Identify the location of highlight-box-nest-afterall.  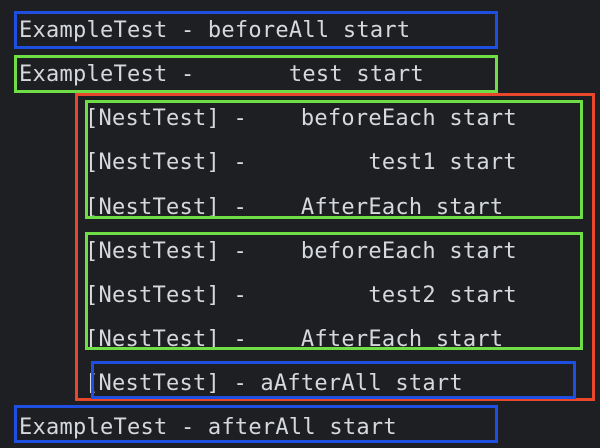
(333, 380).